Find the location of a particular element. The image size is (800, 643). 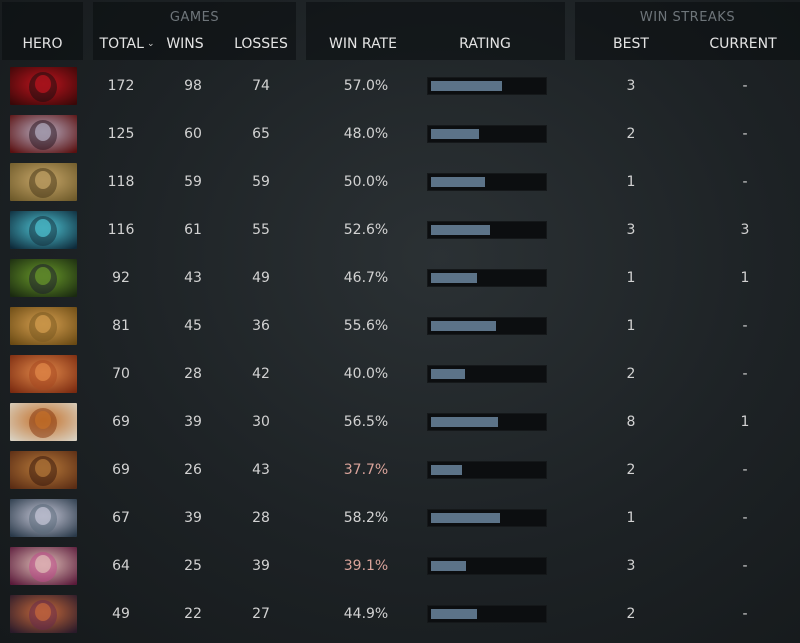

losses-value: 65 is located at coordinates (261, 134).